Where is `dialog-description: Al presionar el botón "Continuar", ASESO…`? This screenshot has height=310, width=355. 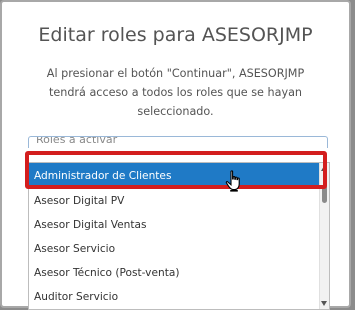 dialog-description: Al presionar el botón "Continuar", ASESO… is located at coordinates (175, 92).